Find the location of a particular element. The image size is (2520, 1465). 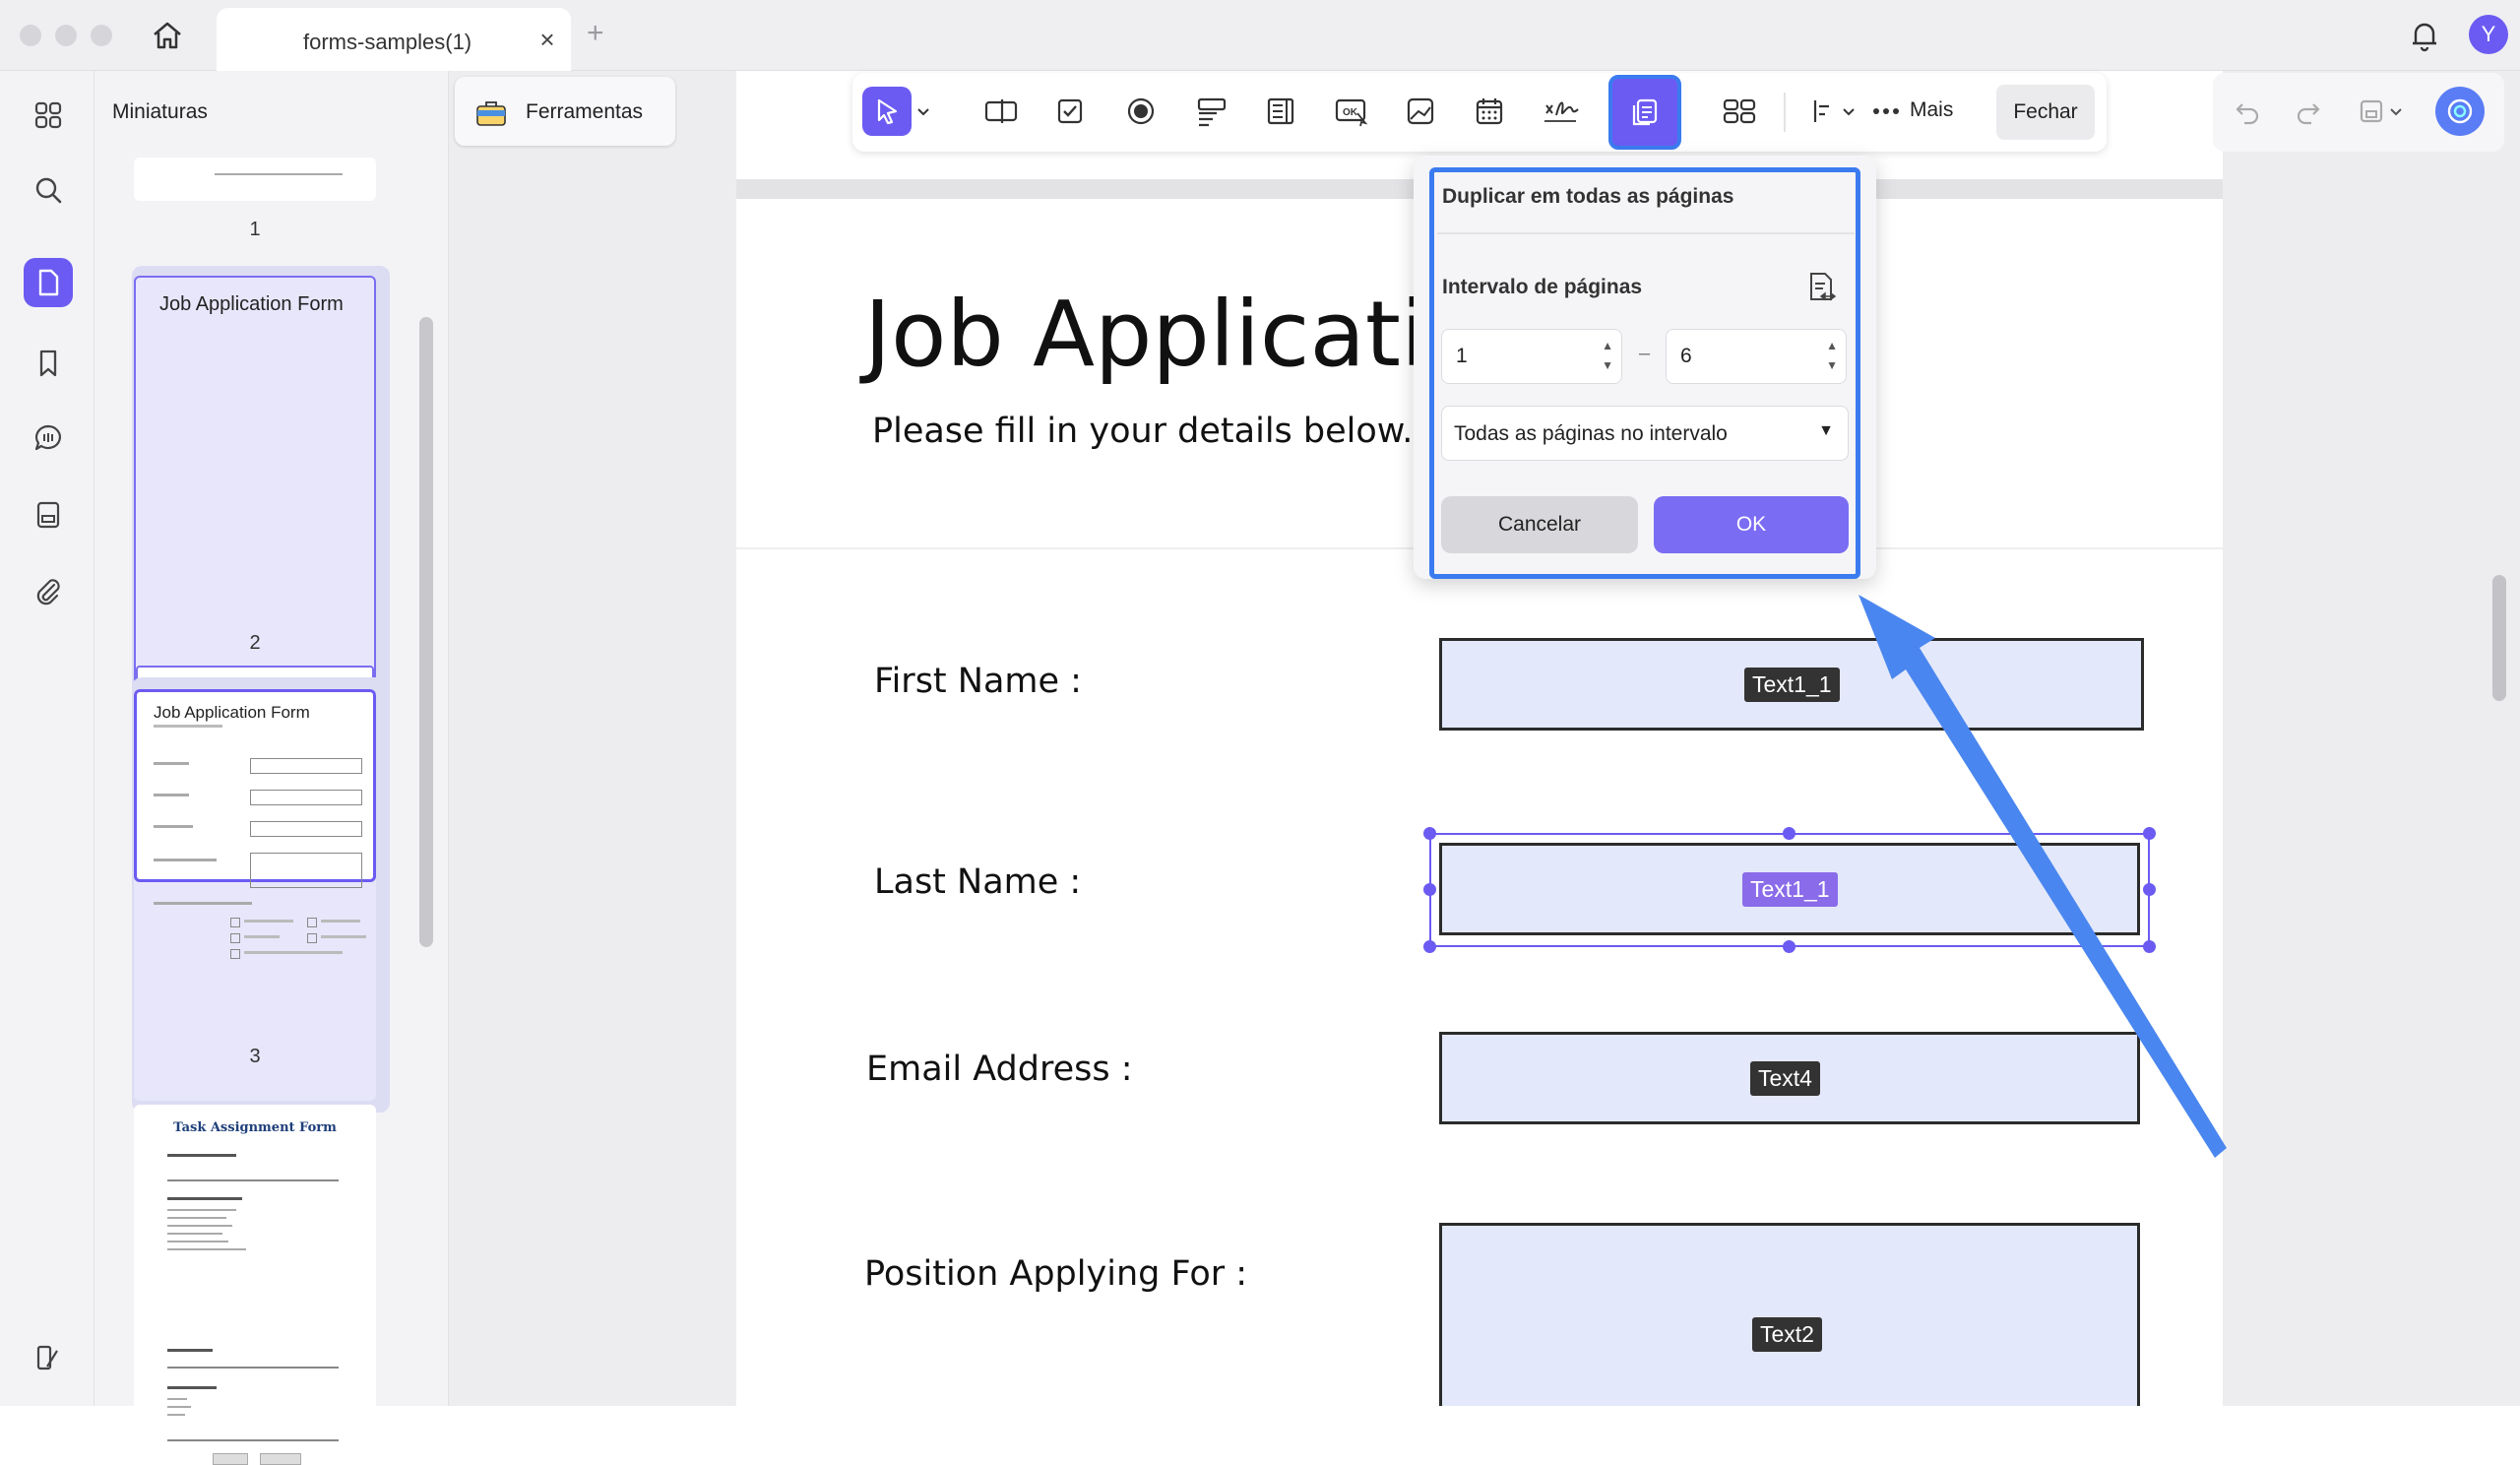

undo-icon is located at coordinates (2247, 111).